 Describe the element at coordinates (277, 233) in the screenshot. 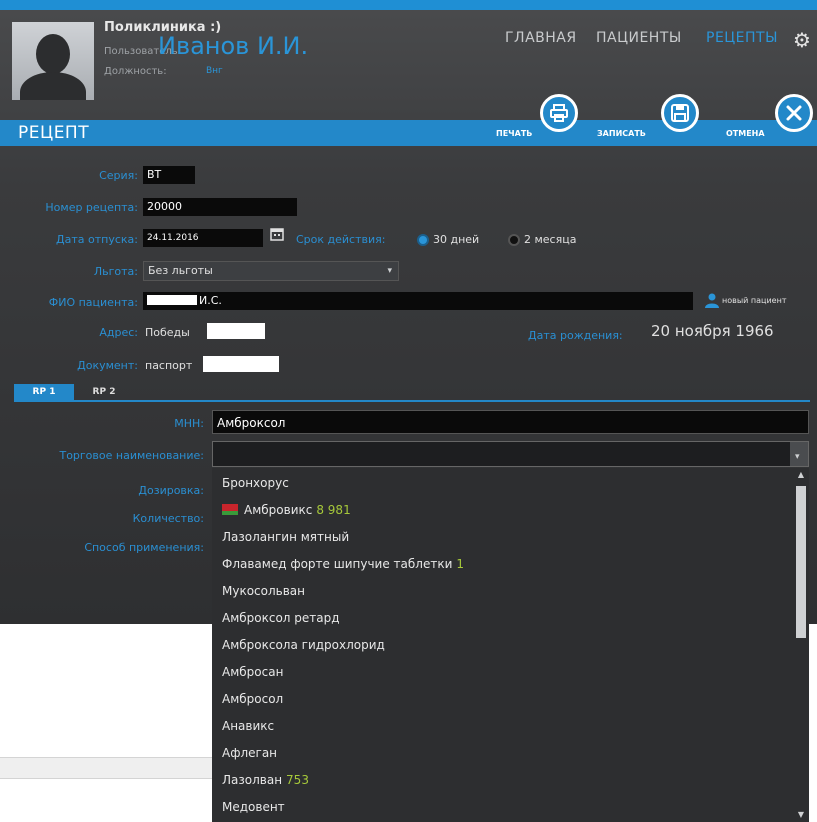

I see `calendar-icon` at that location.